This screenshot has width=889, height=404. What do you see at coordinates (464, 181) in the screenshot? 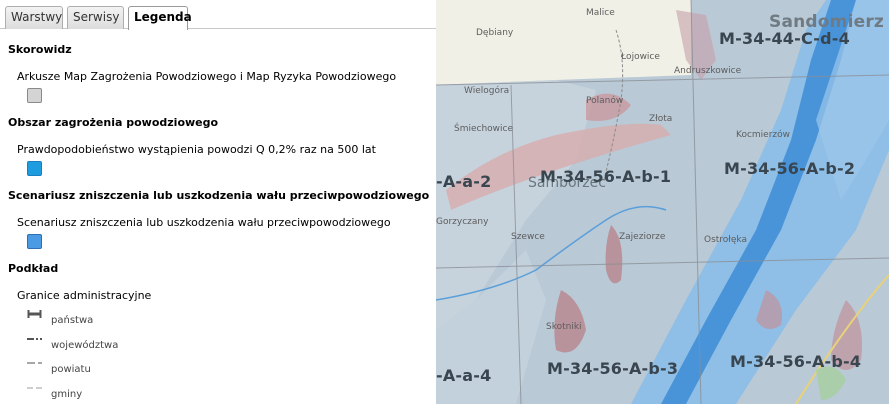
I see `sheet-label: -A-a-2` at bounding box center [464, 181].